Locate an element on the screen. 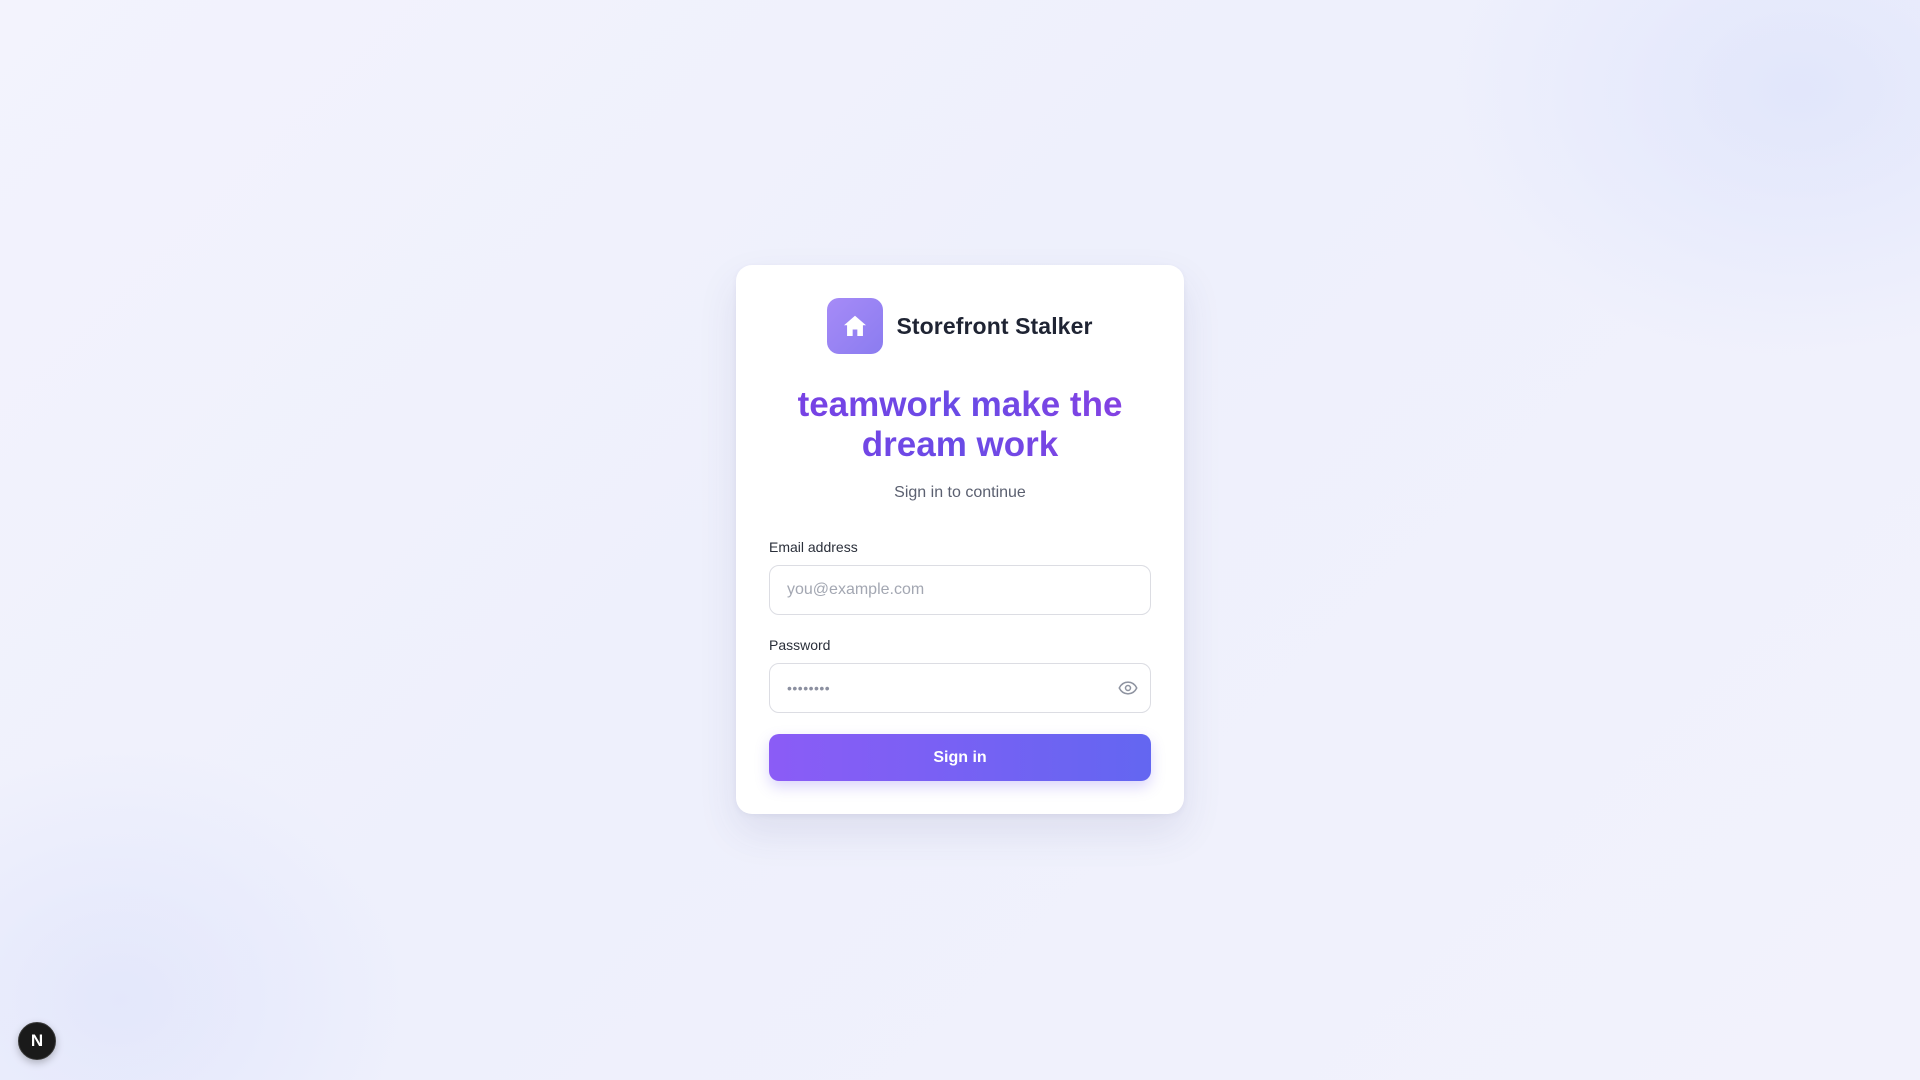 Image resolution: width=1920 pixels, height=1080 pixels. email-field-wrapper is located at coordinates (960, 590).